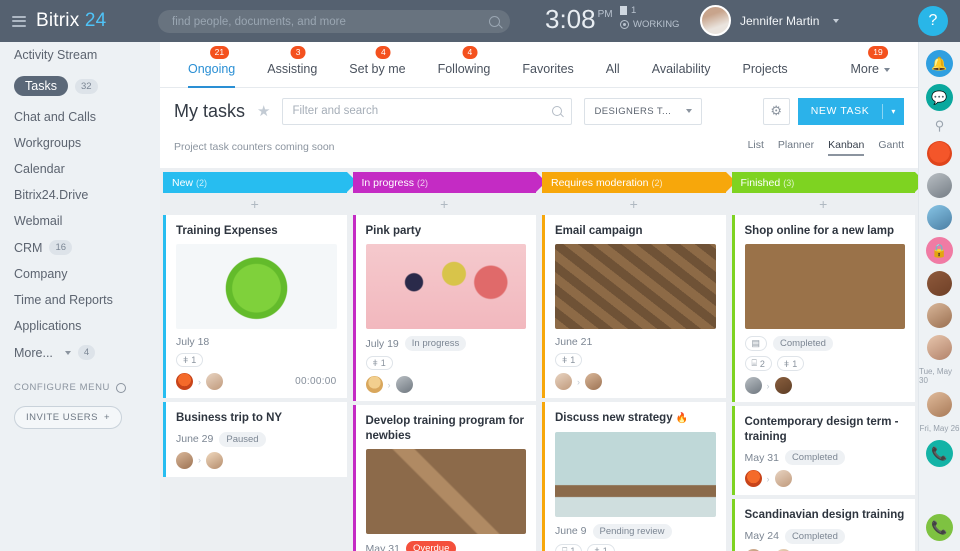  What do you see at coordinates (330, 21) in the screenshot?
I see `global-search-input` at bounding box center [330, 21].